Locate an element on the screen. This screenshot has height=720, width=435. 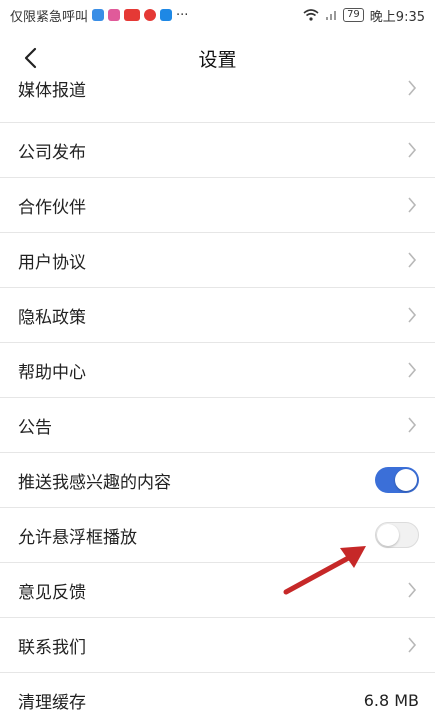
settings-item-label: 公告 is located at coordinates (35, 427).